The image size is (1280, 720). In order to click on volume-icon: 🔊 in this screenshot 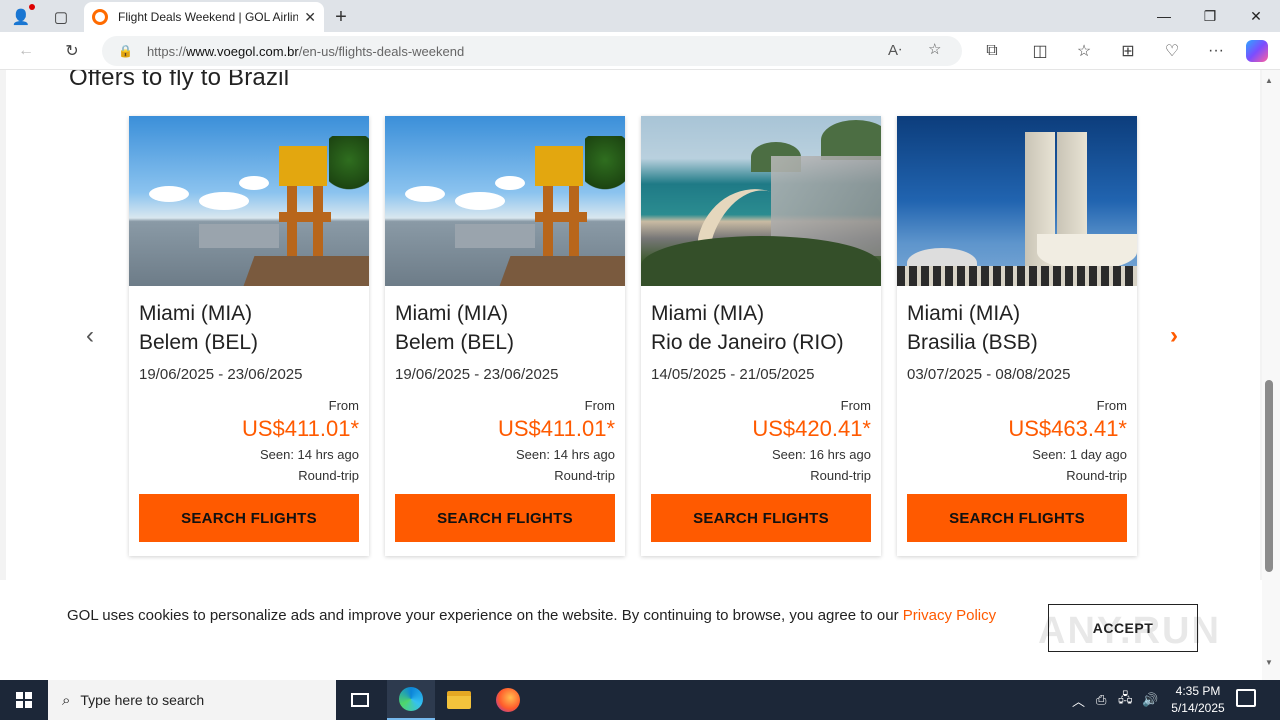, I will do `click(1150, 700)`.